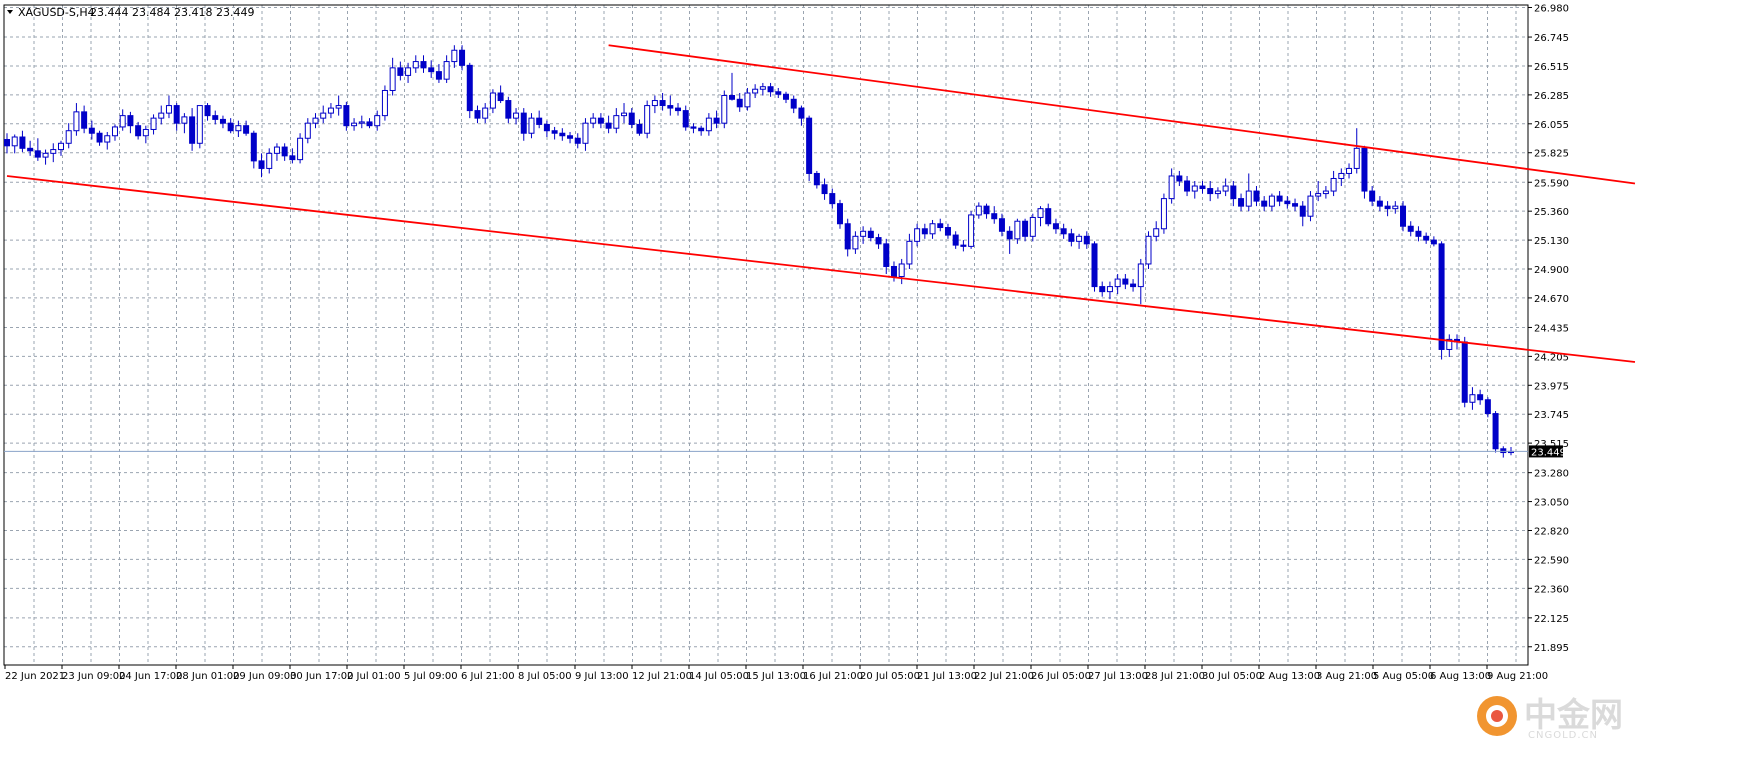  I want to click on x-tick-label: 23 Jun 09:00, so click(94, 676).